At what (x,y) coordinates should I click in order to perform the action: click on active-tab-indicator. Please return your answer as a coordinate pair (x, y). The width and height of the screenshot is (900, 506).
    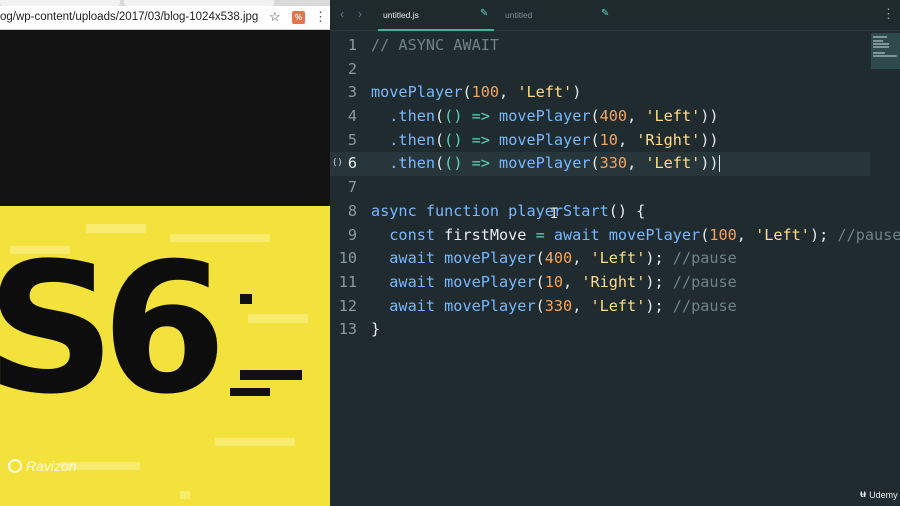
    Looking at the image, I should click on (436, 30).